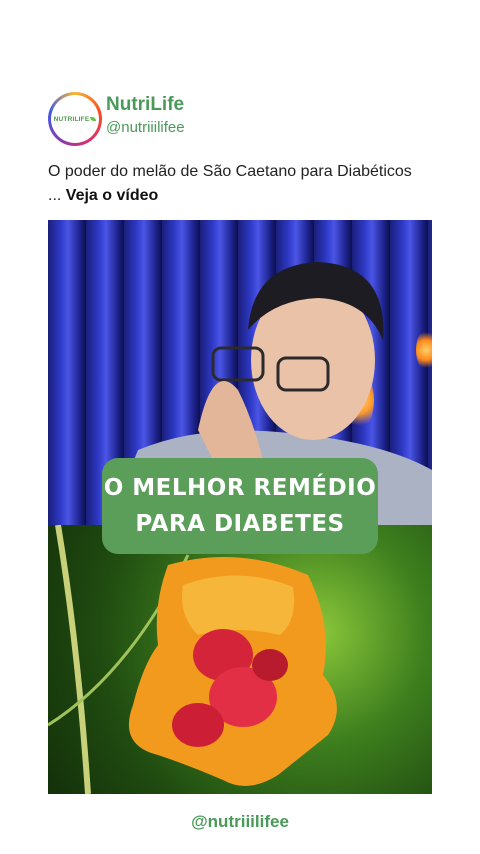  I want to click on avatar-logo-text: NUTRILIFE, so click(71, 119).